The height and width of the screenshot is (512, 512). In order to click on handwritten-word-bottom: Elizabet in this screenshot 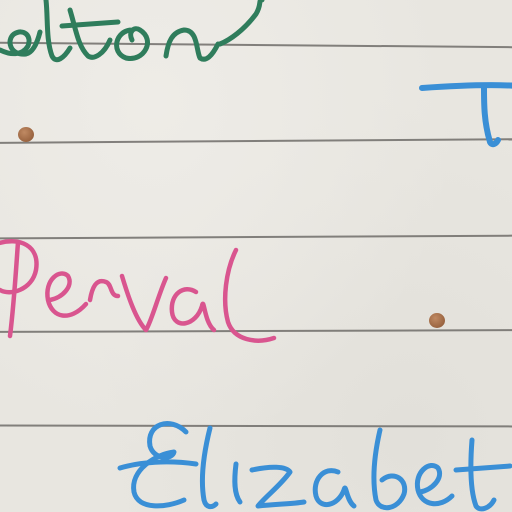, I will do `click(314, 466)`.